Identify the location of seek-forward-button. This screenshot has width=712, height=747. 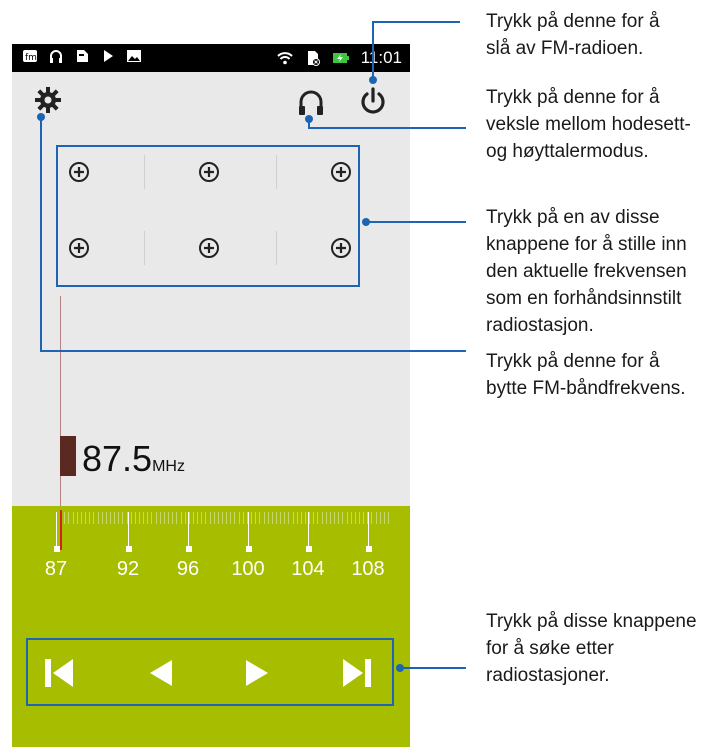
(257, 673).